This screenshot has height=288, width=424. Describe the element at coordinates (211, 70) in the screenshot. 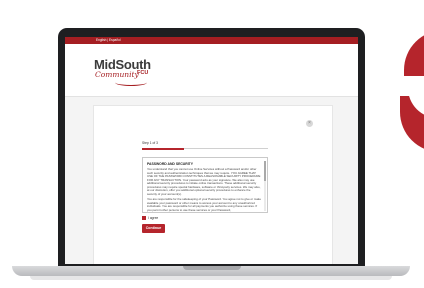

I see `site-header: MidSouth Community FCU` at that location.